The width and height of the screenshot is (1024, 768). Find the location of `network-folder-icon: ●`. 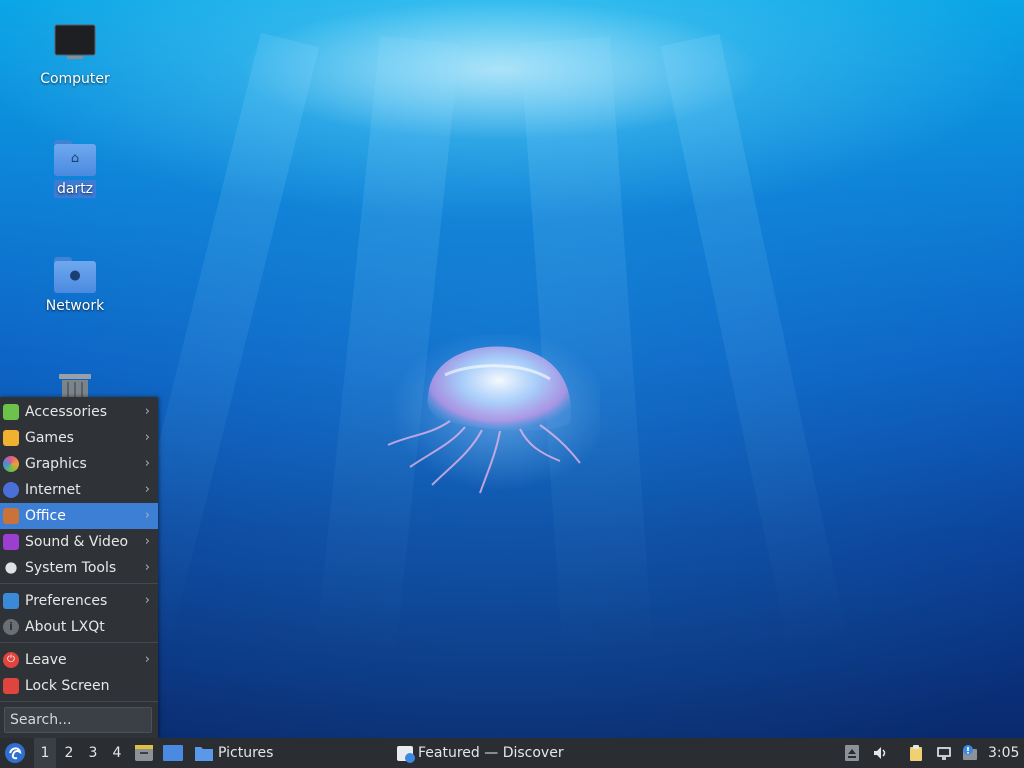

network-folder-icon: ● is located at coordinates (75, 275).